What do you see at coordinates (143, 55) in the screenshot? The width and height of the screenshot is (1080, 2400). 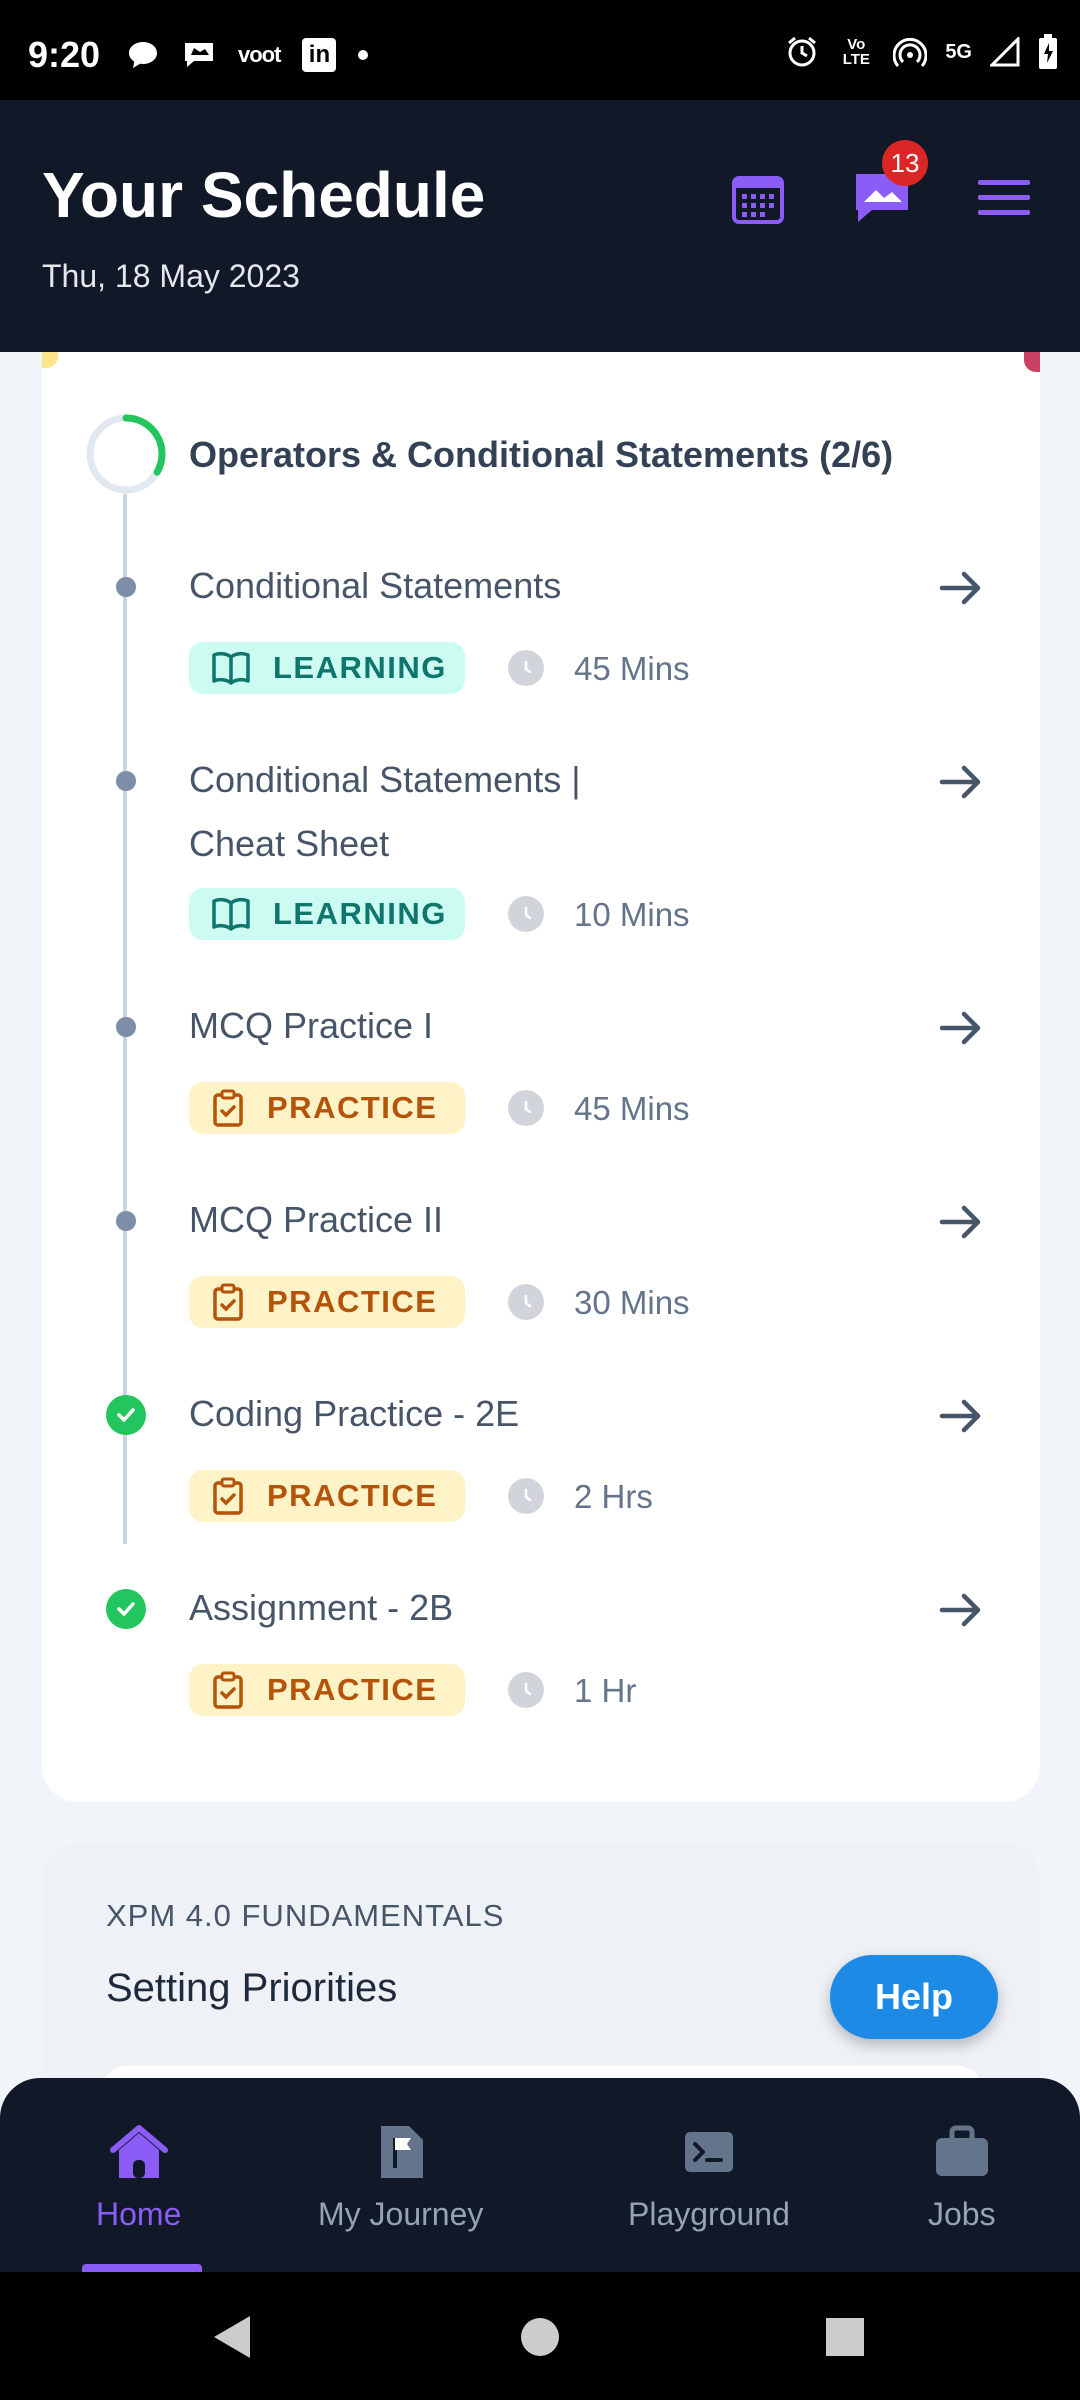 I see `chat-icon` at bounding box center [143, 55].